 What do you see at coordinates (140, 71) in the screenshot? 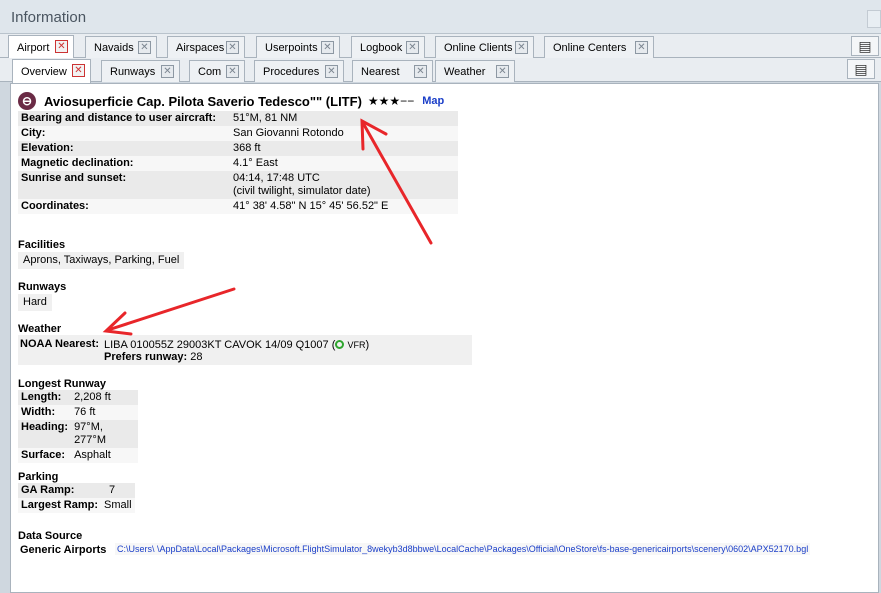
I see `tab-runways: Runways ✕` at bounding box center [140, 71].